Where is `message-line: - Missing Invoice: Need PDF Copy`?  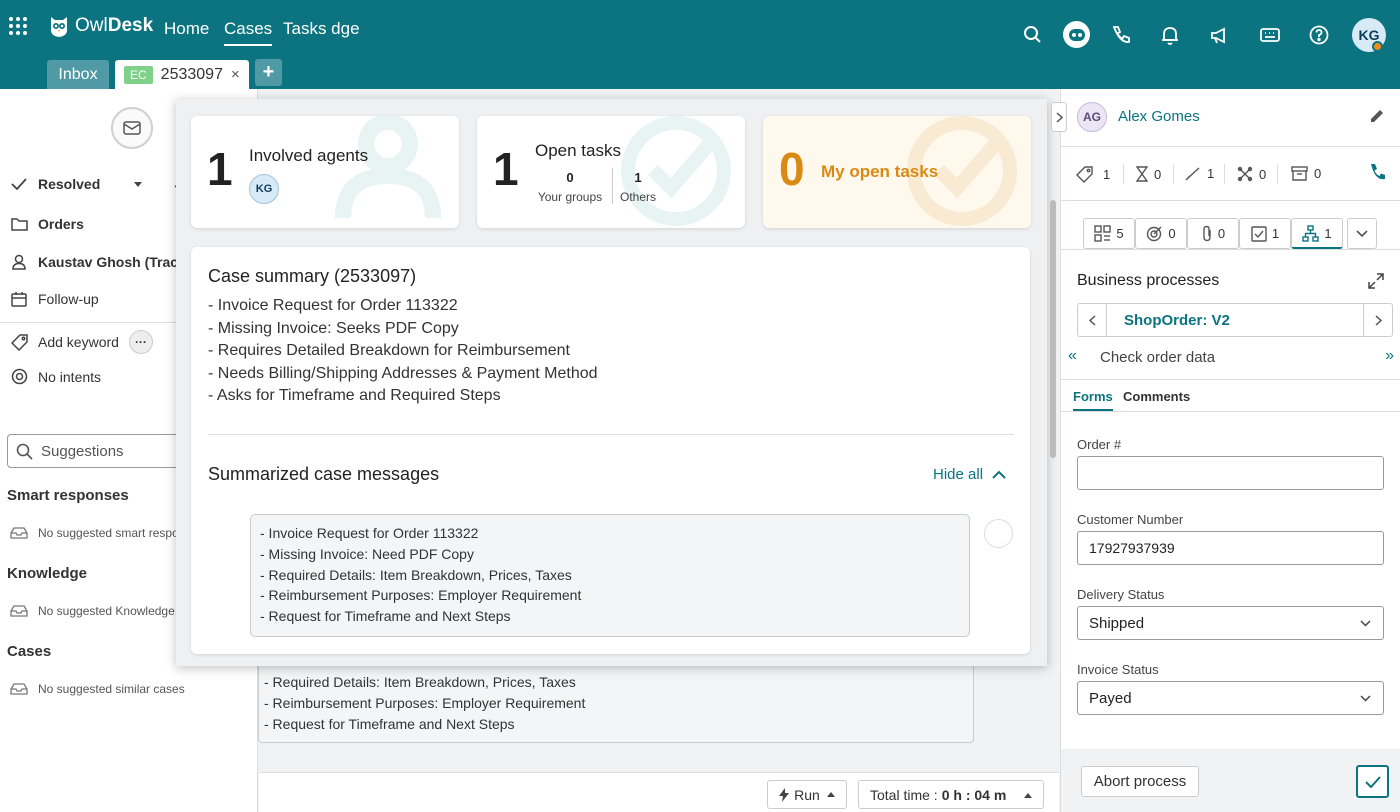
message-line: - Missing Invoice: Need PDF Copy is located at coordinates (367, 553).